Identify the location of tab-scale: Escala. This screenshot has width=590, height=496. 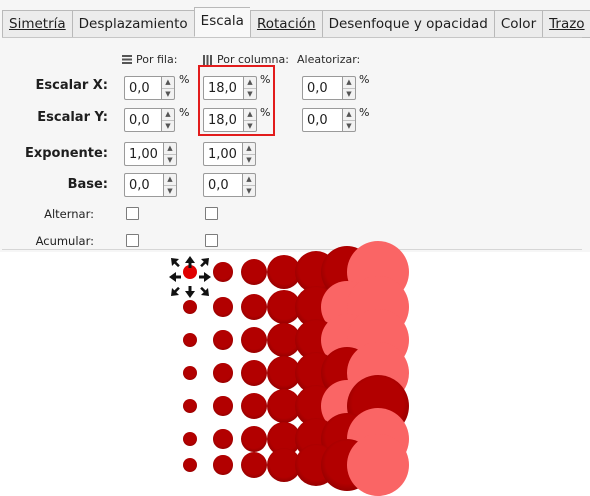
(221, 22).